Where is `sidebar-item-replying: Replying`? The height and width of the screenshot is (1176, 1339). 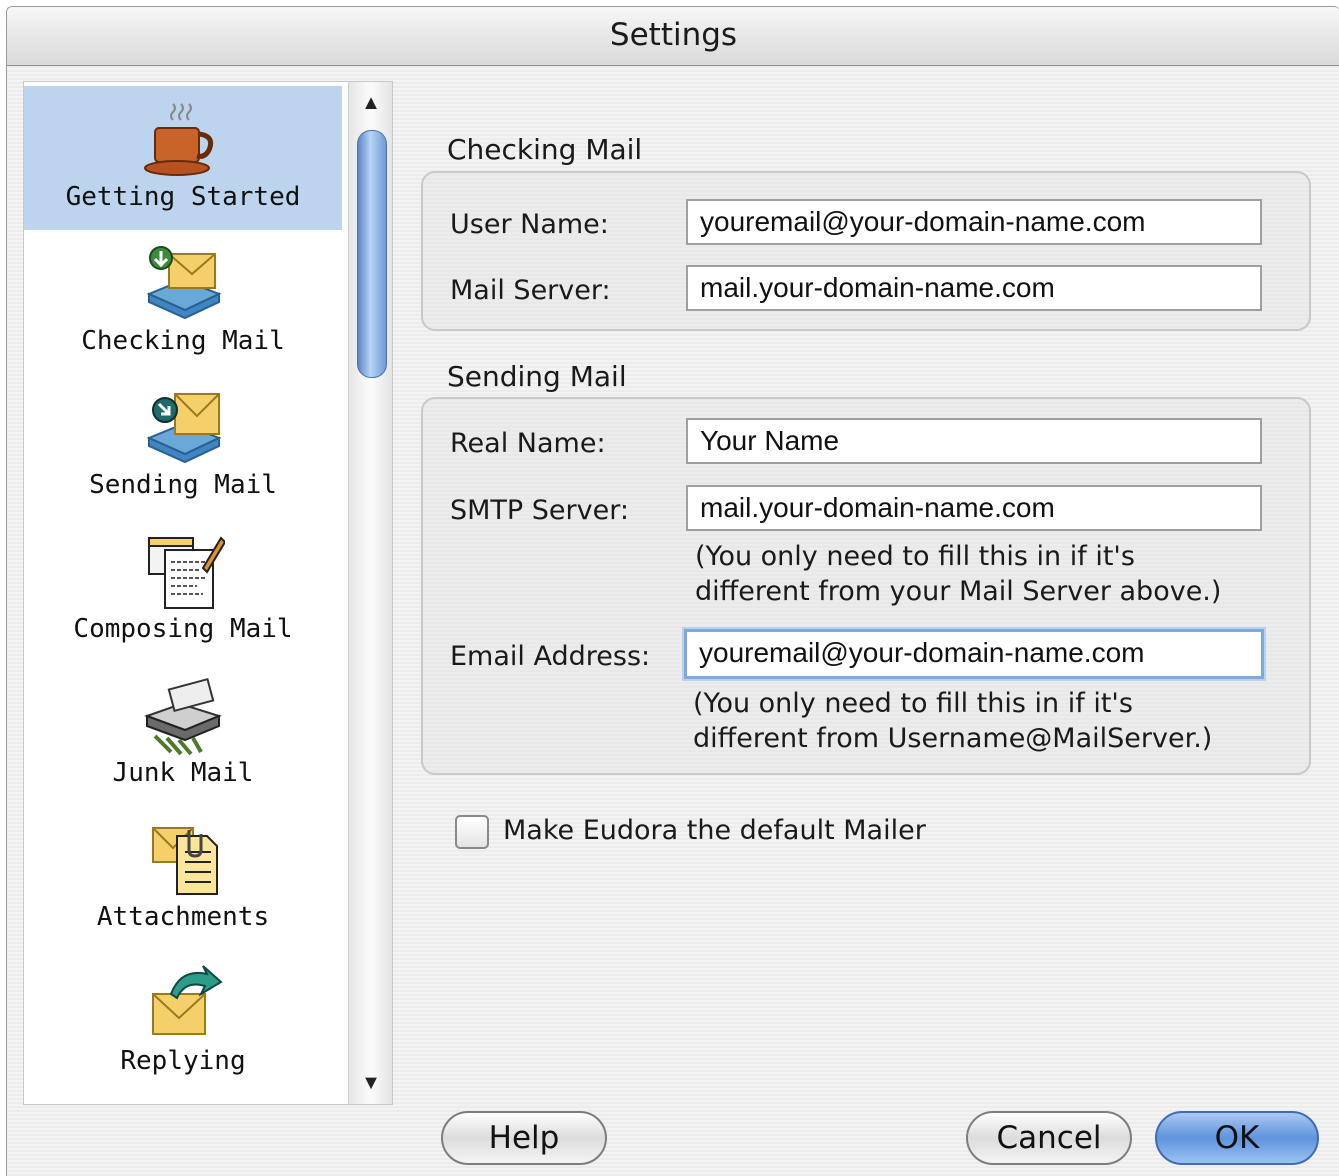
sidebar-item-replying: Replying is located at coordinates (183, 1022).